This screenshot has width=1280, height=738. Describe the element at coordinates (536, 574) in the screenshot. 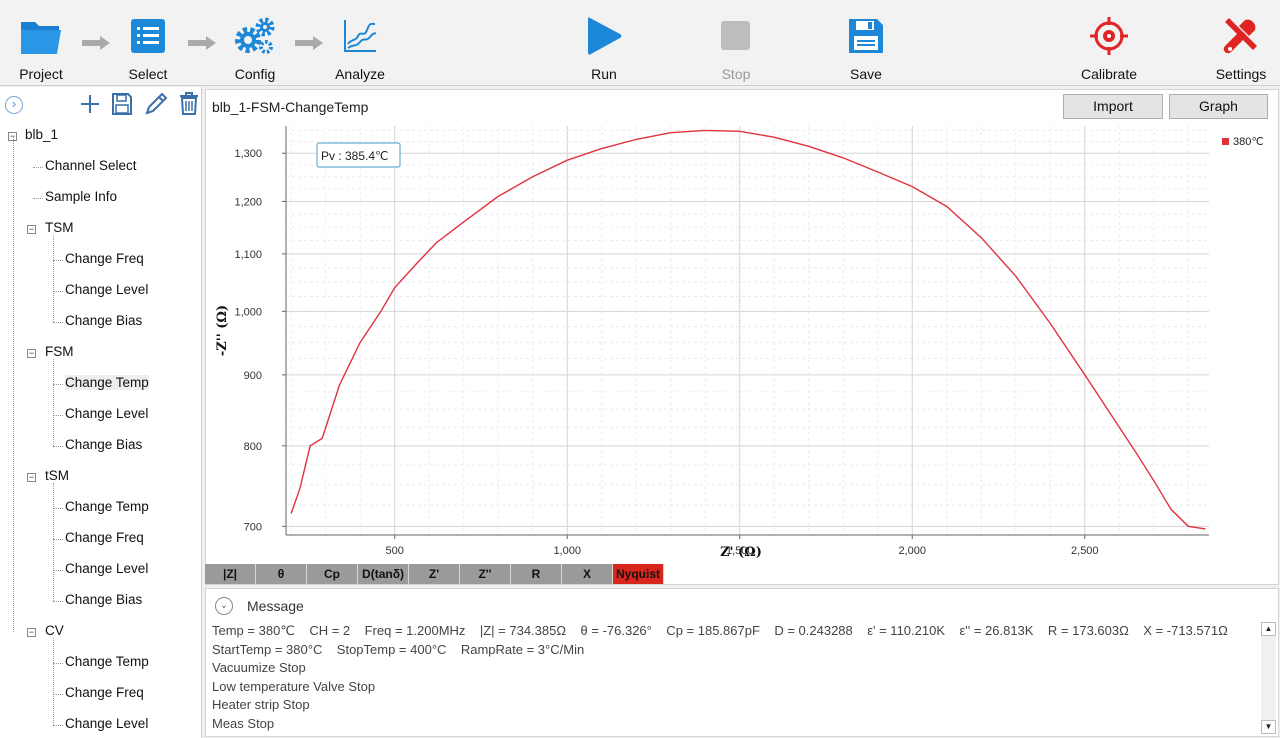

I see `tab-plot-type: R` at that location.